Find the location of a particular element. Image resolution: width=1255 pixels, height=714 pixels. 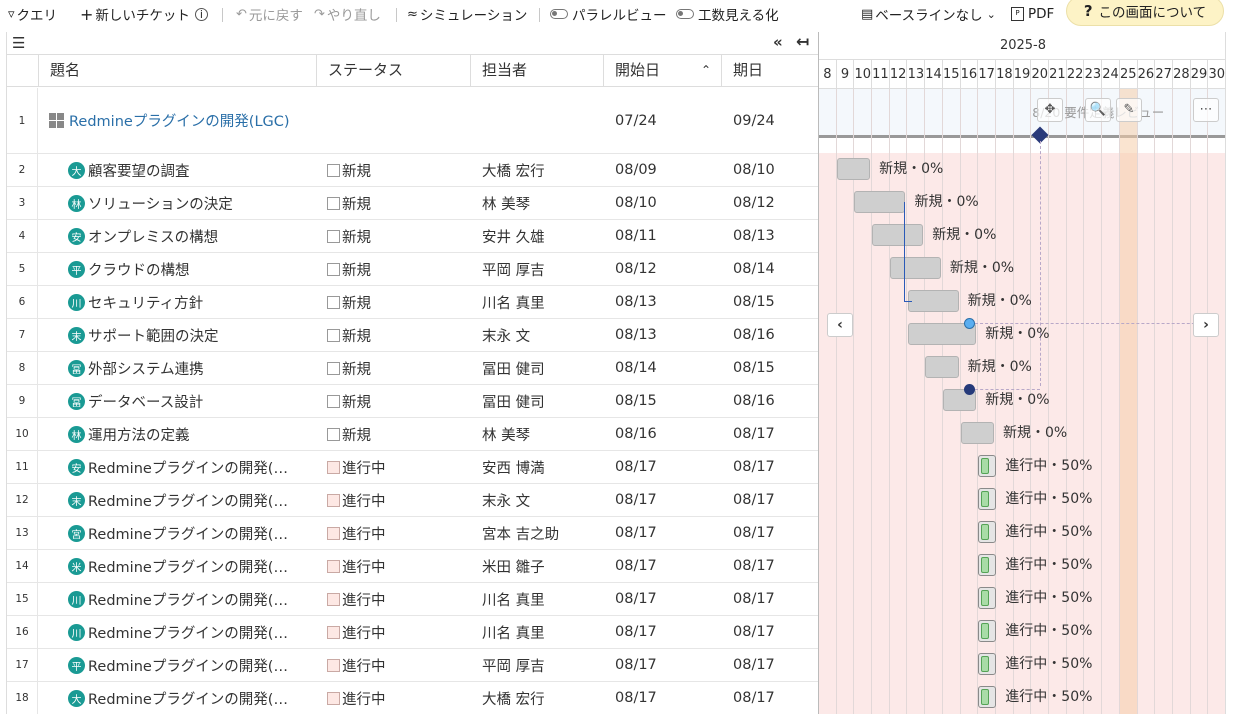

column-header-title: 題名 is located at coordinates (177, 70).